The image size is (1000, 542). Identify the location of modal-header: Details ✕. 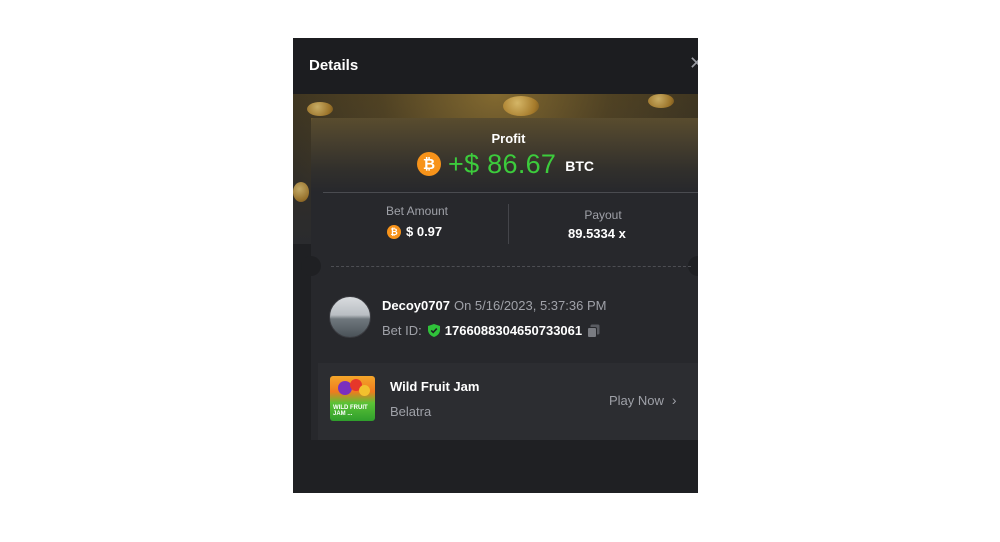
(495, 66).